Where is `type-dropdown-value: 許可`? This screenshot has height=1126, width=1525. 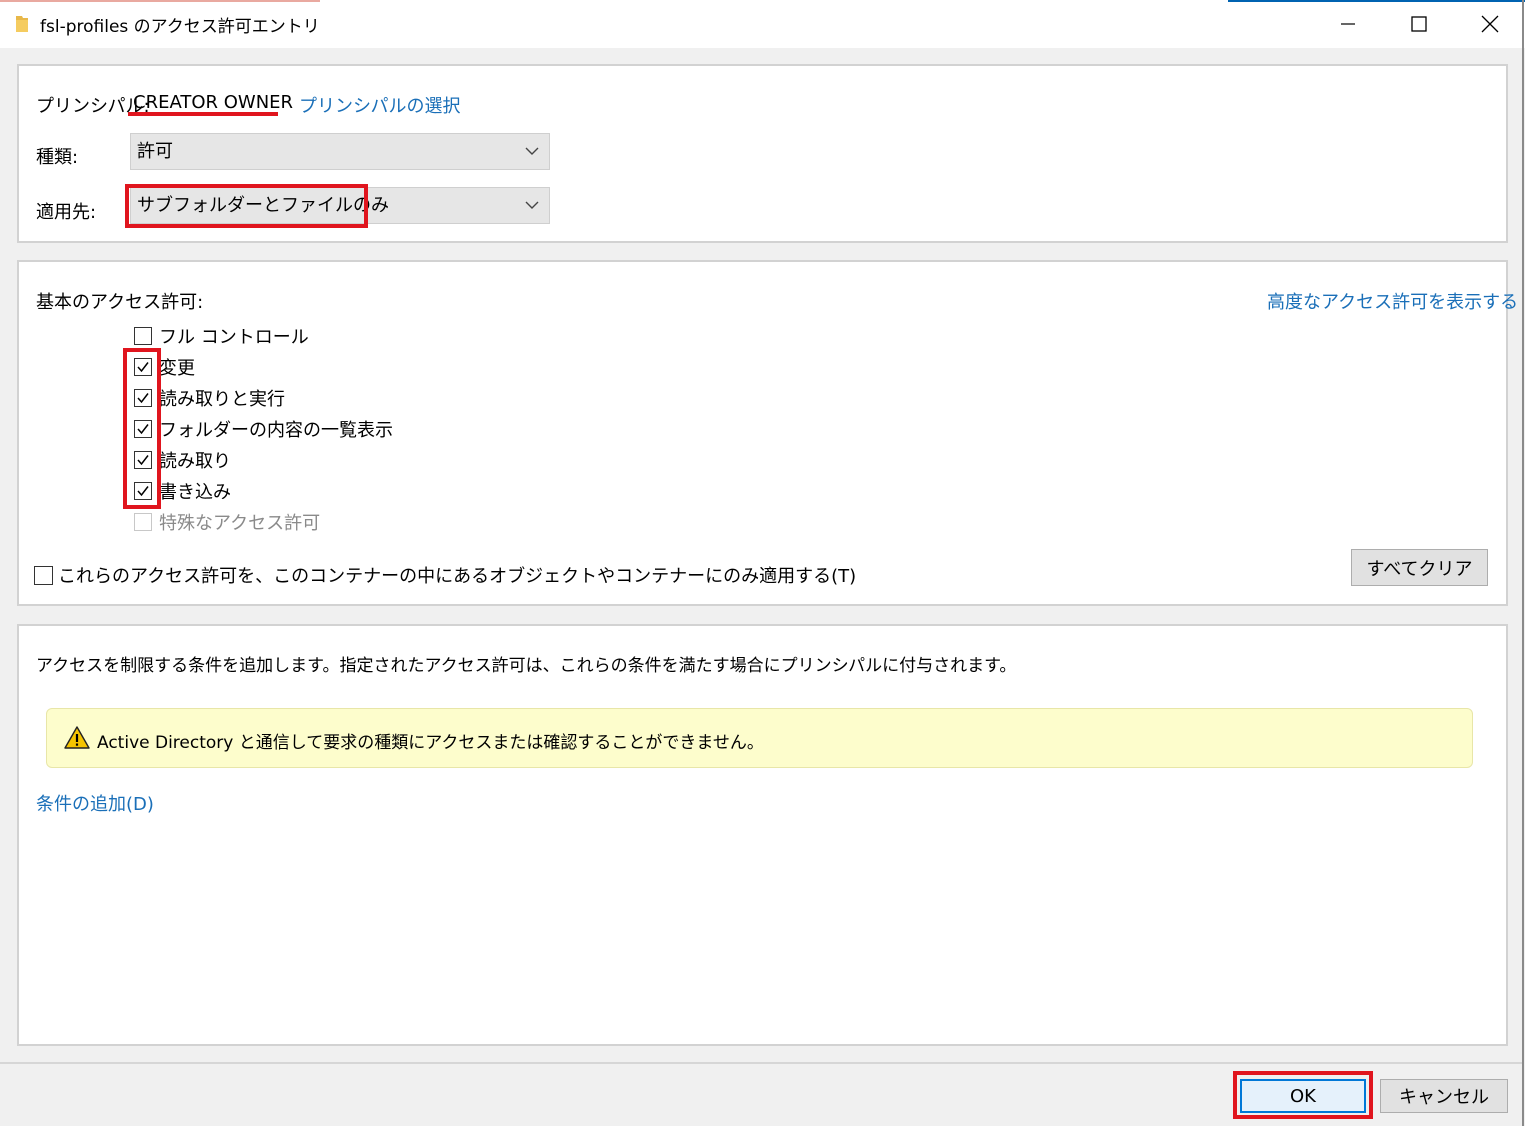
type-dropdown-value: 許可 is located at coordinates (155, 151).